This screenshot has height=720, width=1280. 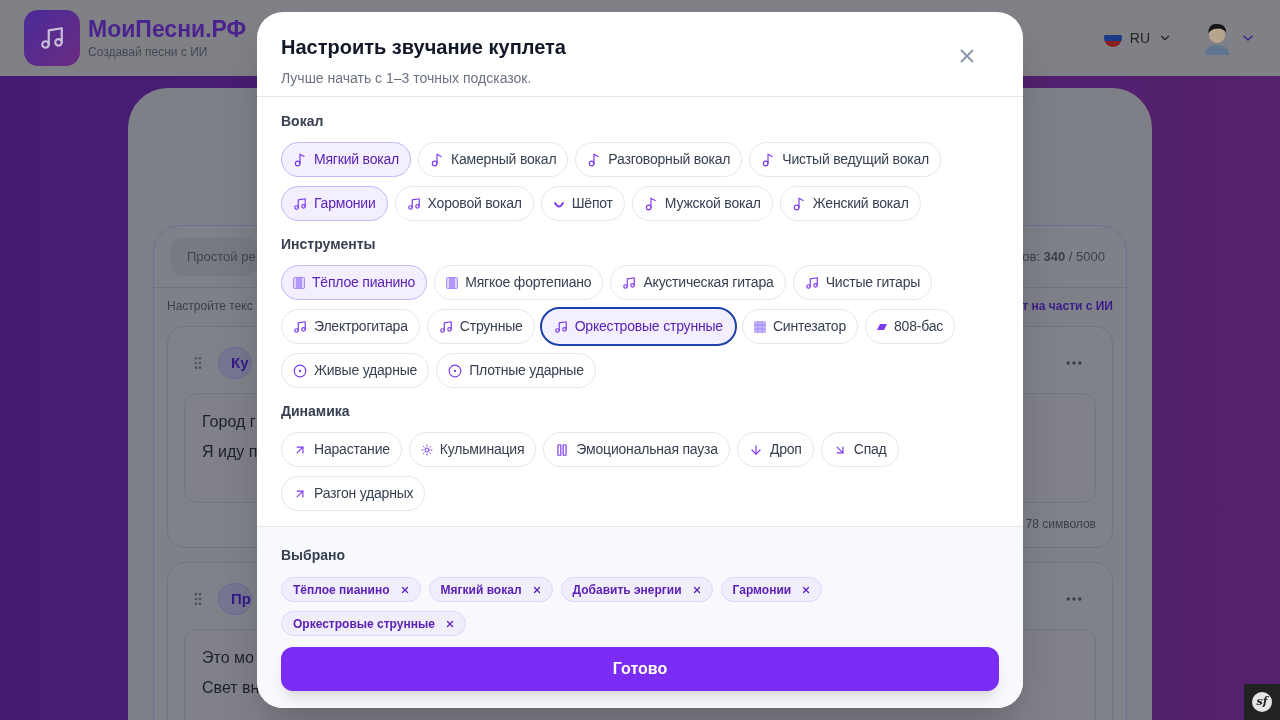 I want to click on character-counter: ов: 340 / 5000, so click(x=1064, y=256).